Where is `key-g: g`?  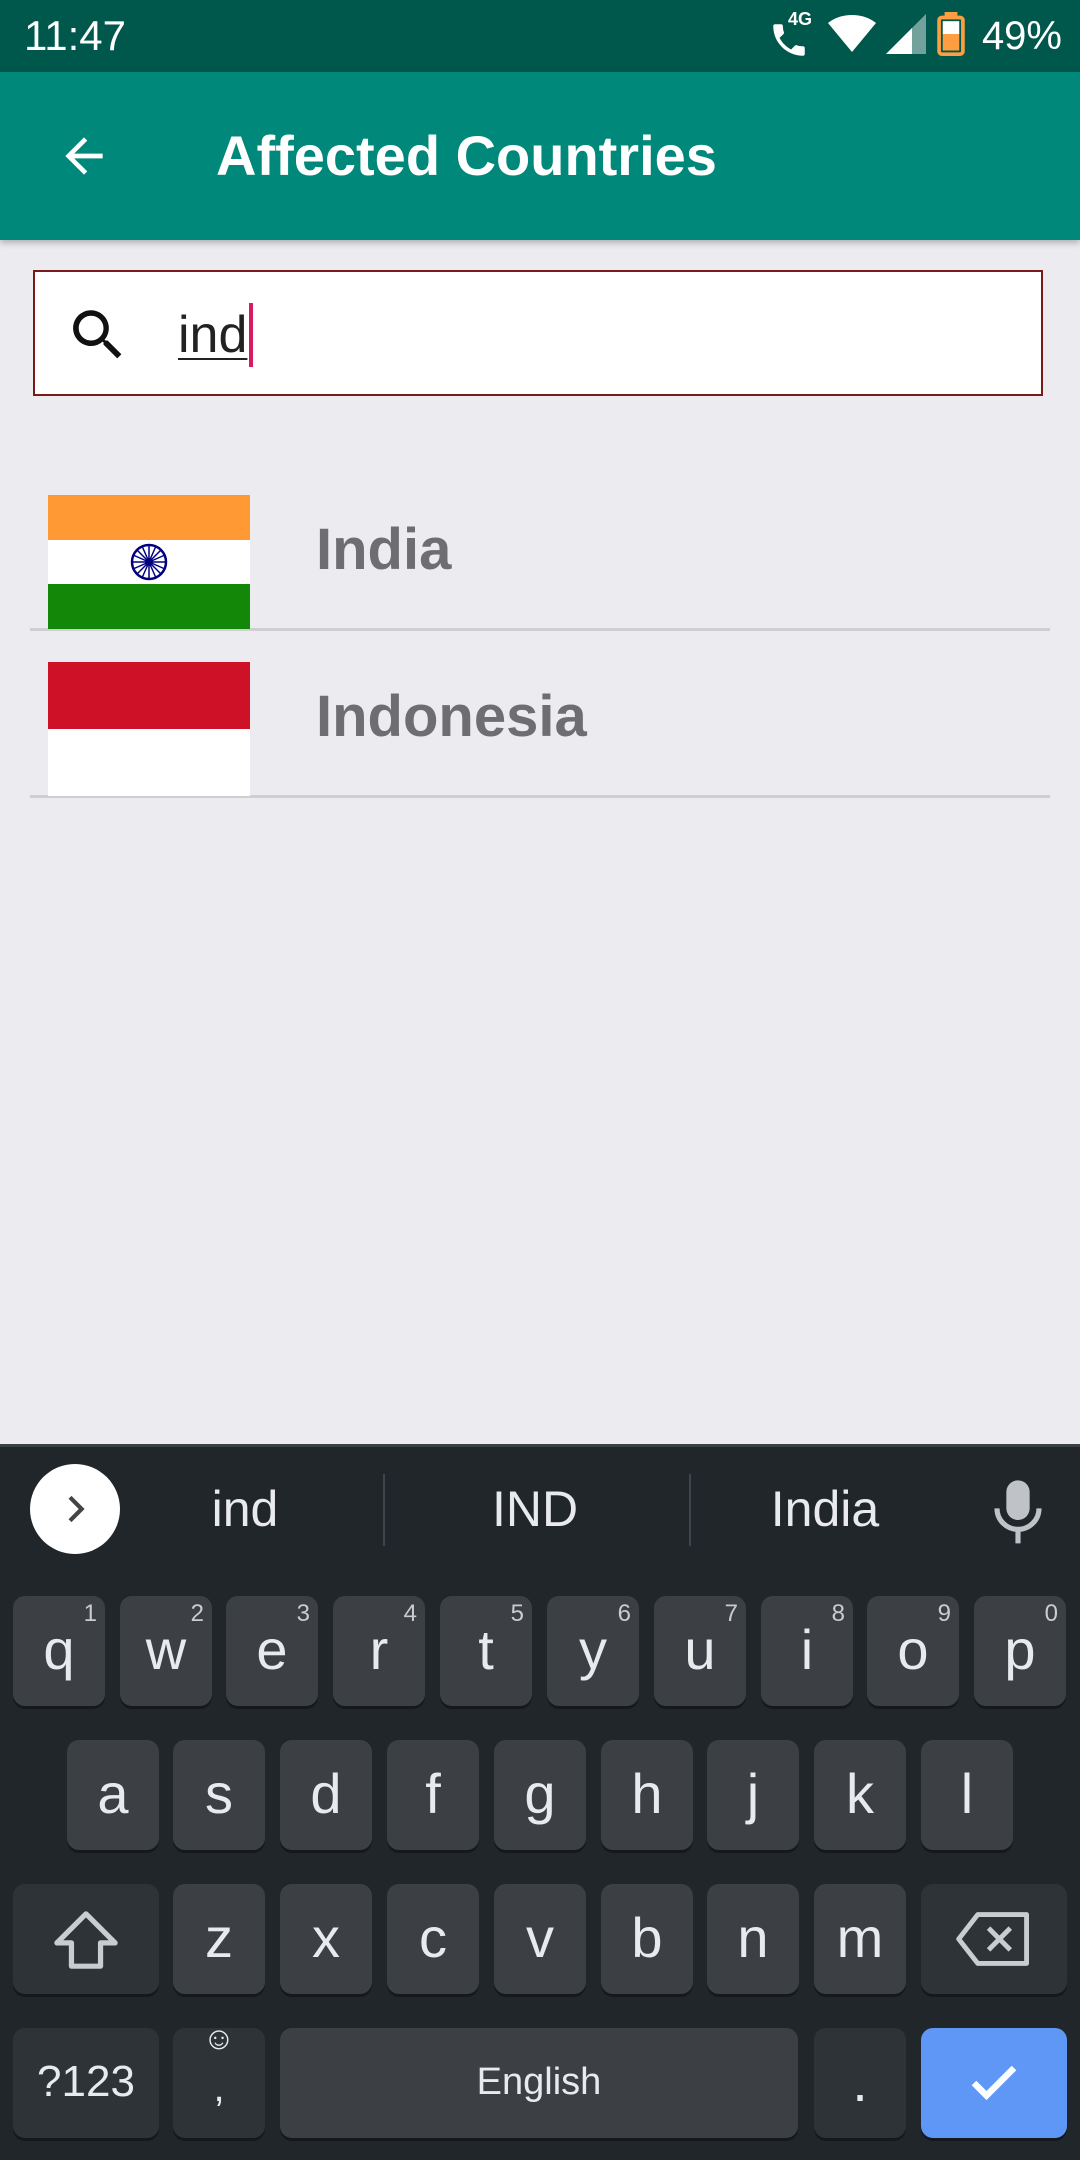 key-g: g is located at coordinates (540, 1795).